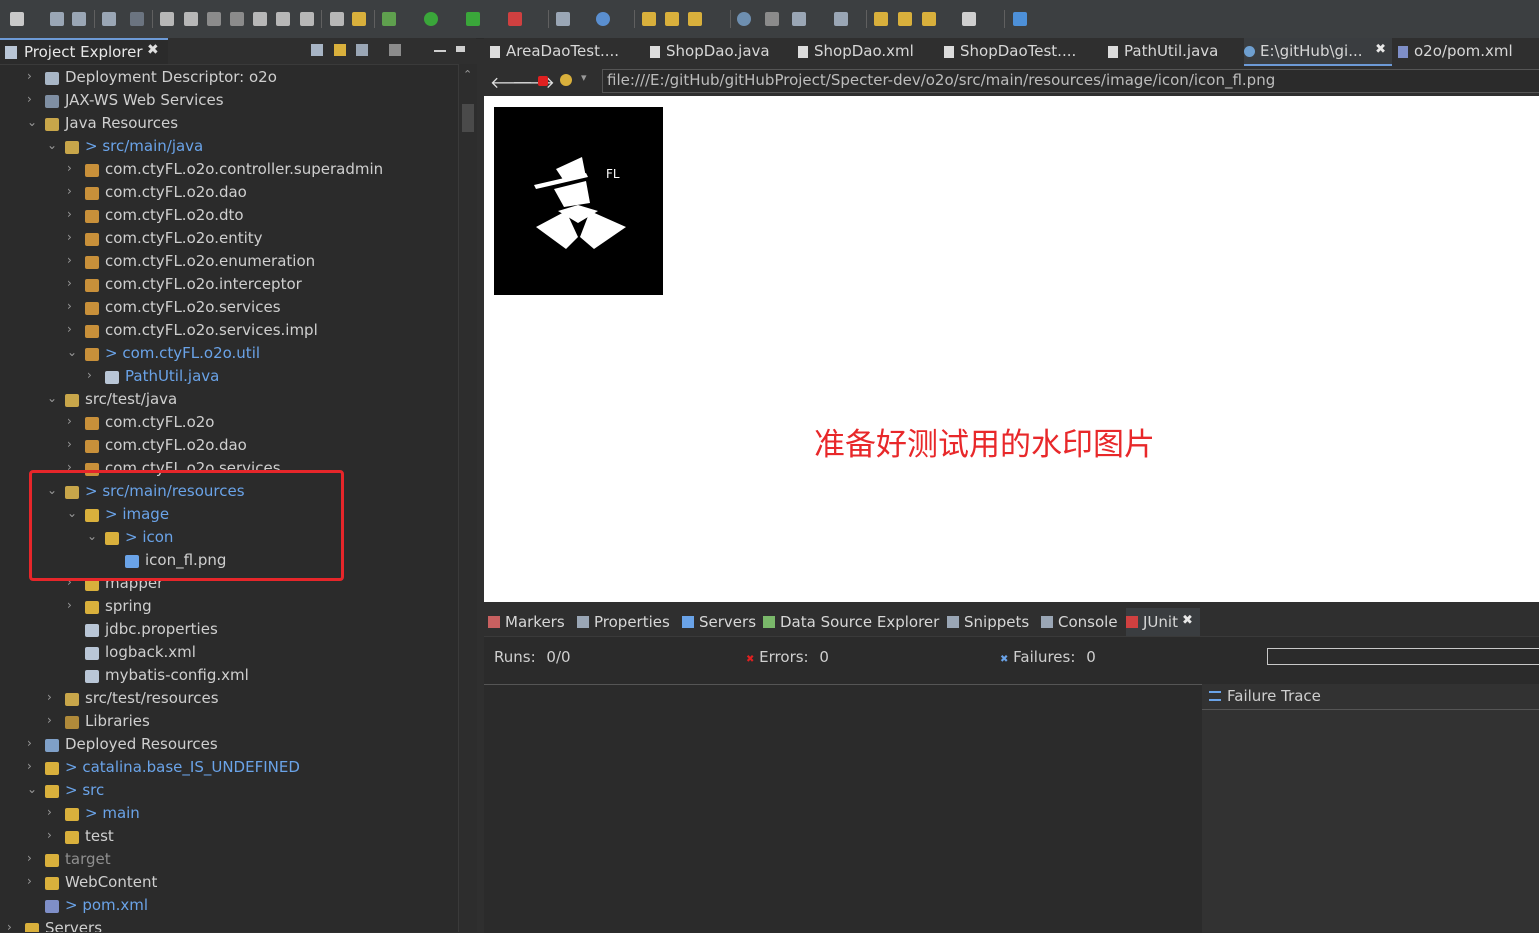  Describe the element at coordinates (109, 19) in the screenshot. I see `terminal-icon` at that location.